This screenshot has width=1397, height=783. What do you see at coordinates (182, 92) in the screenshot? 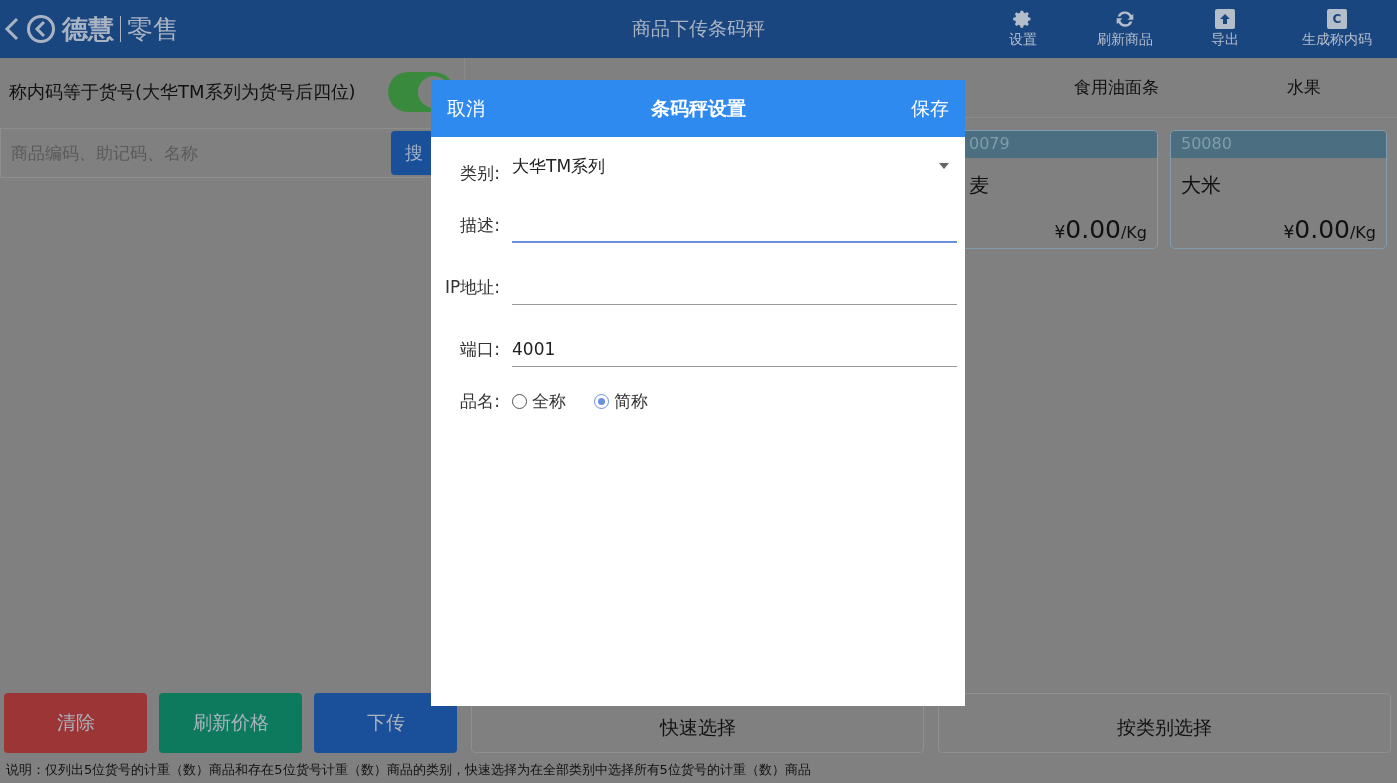
I see `toggle-label: 称内码等于货号(大华TM系列为货号后四位)` at bounding box center [182, 92].